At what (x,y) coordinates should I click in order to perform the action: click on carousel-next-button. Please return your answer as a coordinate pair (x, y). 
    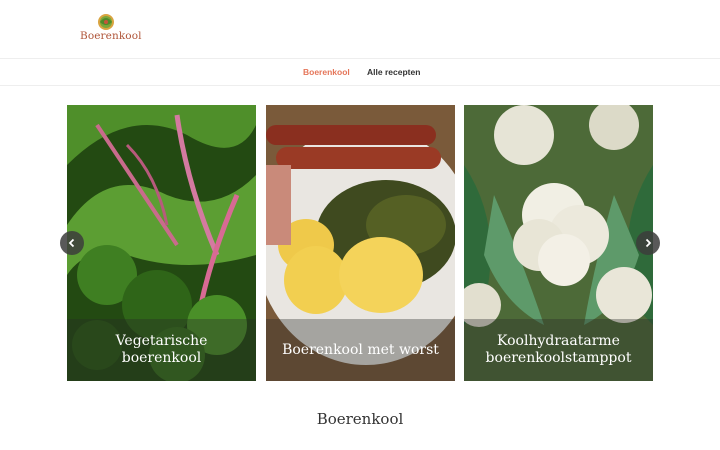
    Looking at the image, I should click on (648, 243).